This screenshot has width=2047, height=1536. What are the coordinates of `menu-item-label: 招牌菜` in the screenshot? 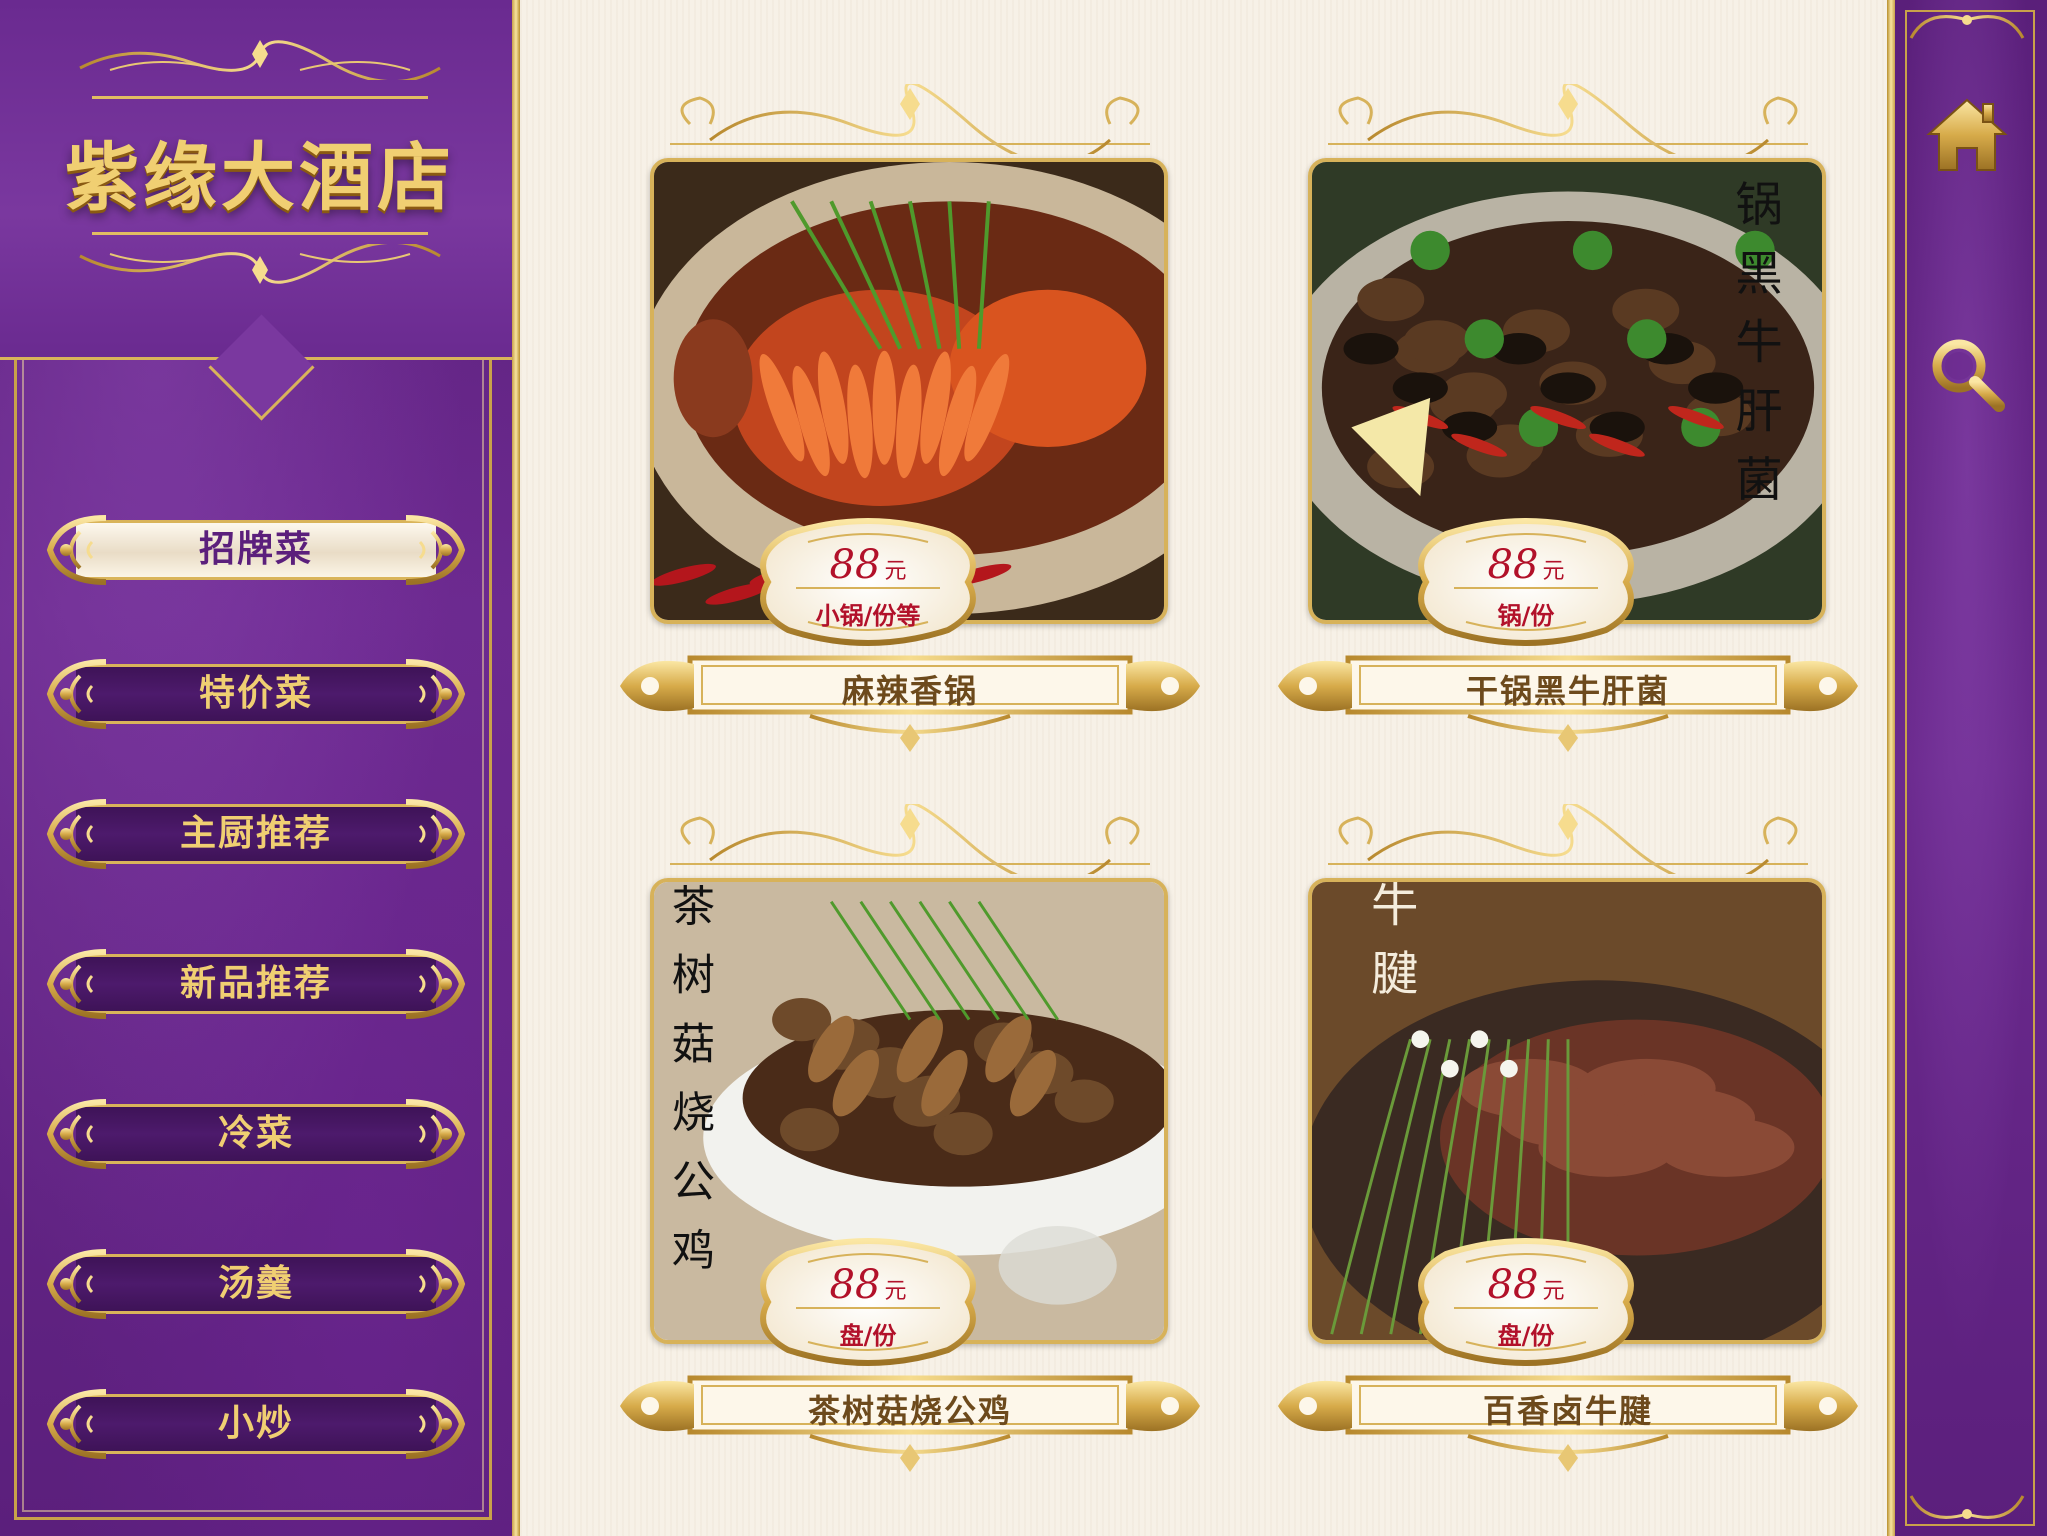 It's located at (255, 549).